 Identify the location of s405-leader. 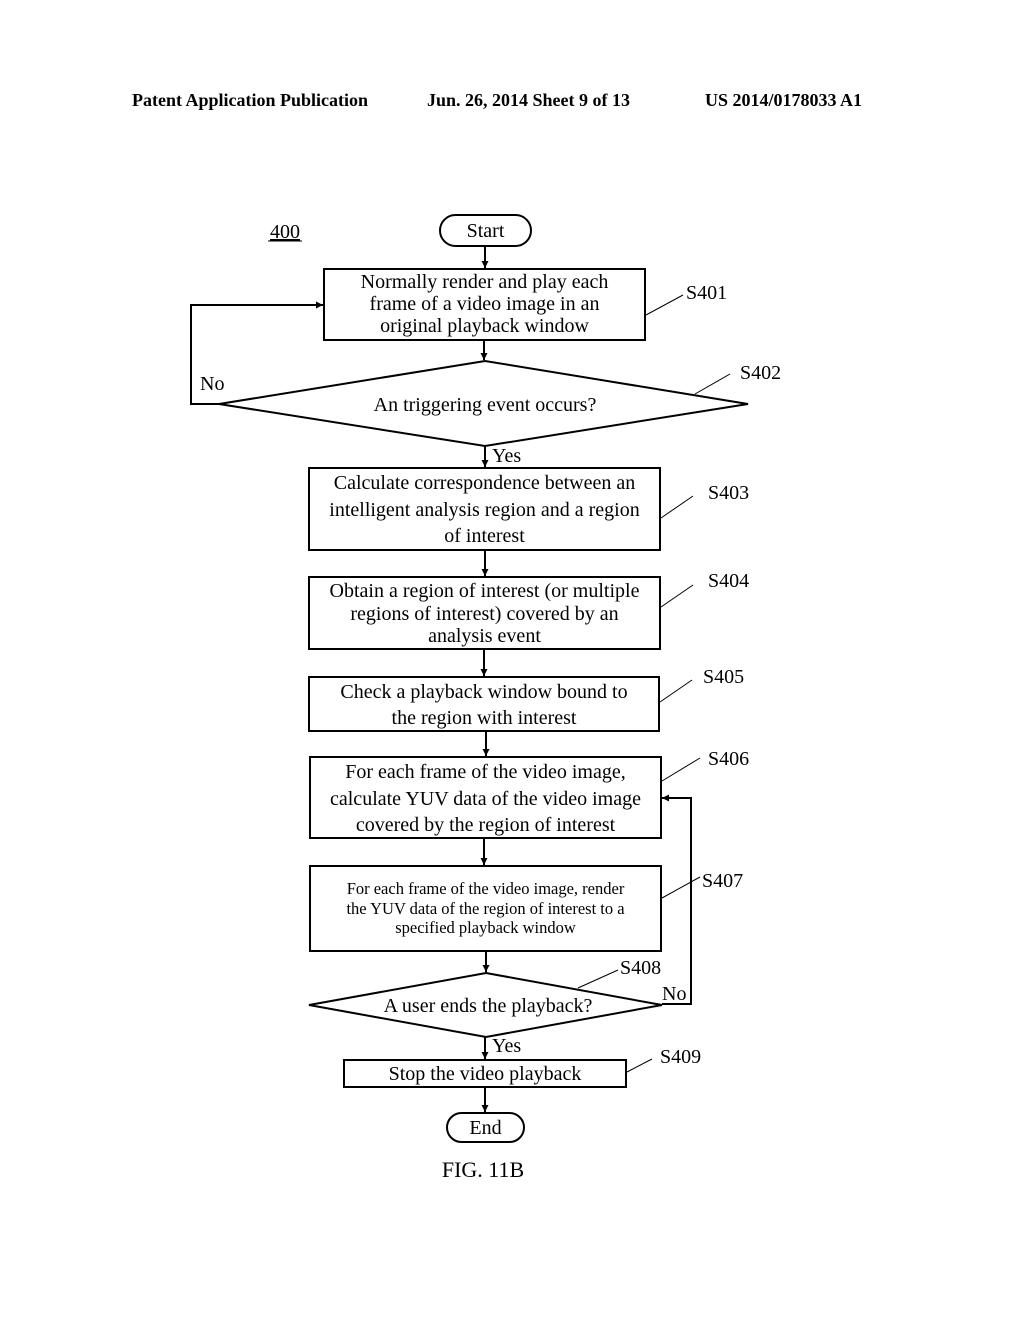
(676, 691).